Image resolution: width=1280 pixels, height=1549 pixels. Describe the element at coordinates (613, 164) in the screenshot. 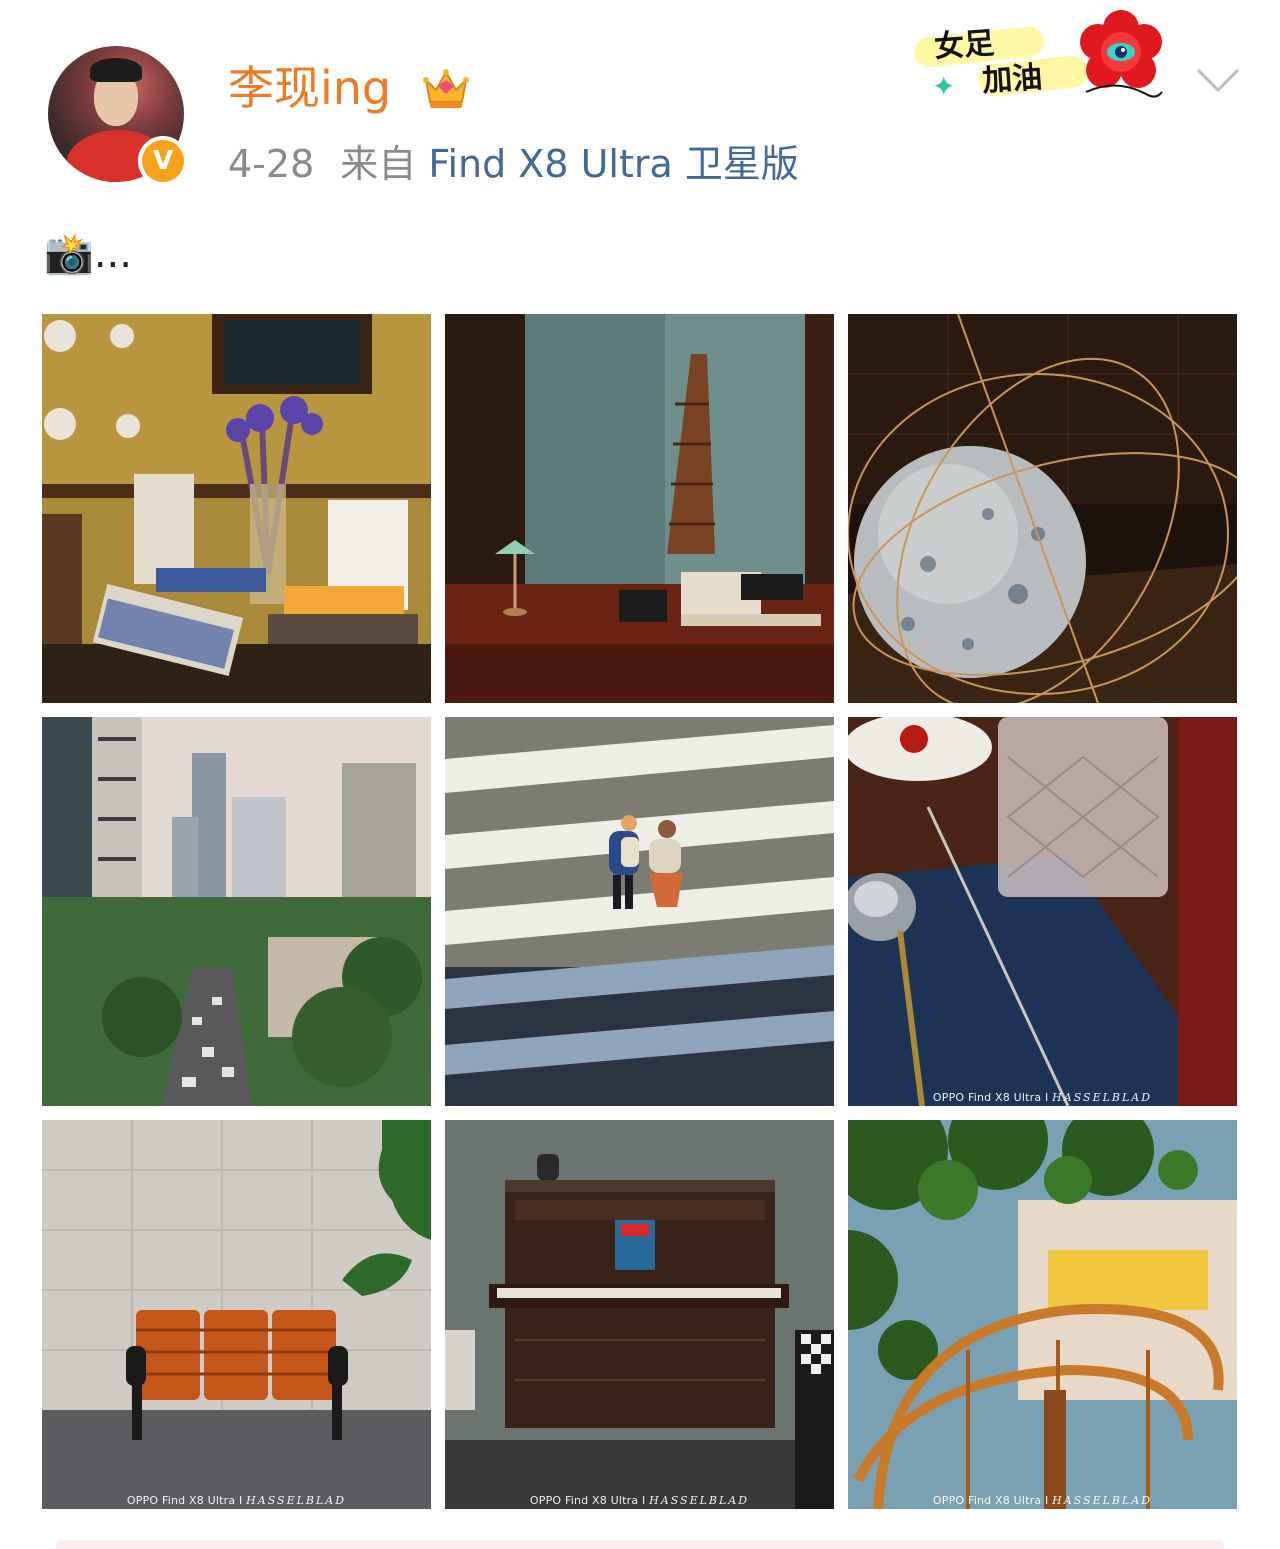

I see `source-device-link: Find X8 Ultra 卫星版` at that location.